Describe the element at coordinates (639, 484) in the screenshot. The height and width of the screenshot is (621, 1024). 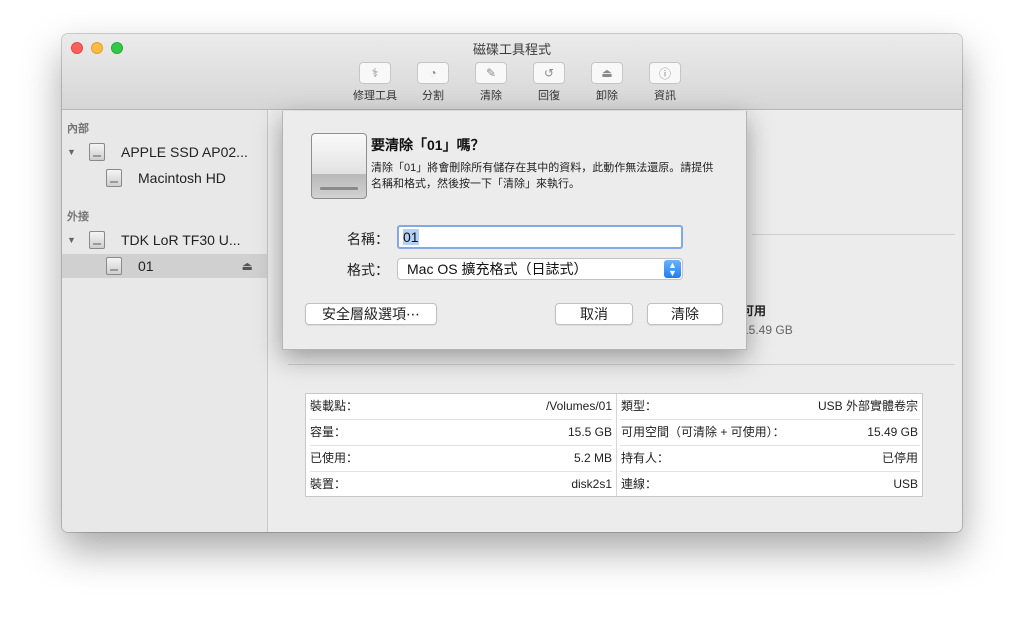
I see `info-key: 連線：` at that location.